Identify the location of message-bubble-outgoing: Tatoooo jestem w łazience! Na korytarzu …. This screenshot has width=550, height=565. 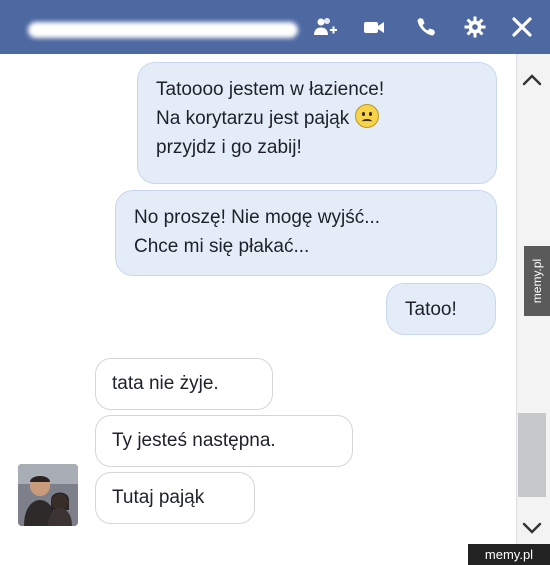
(317, 123).